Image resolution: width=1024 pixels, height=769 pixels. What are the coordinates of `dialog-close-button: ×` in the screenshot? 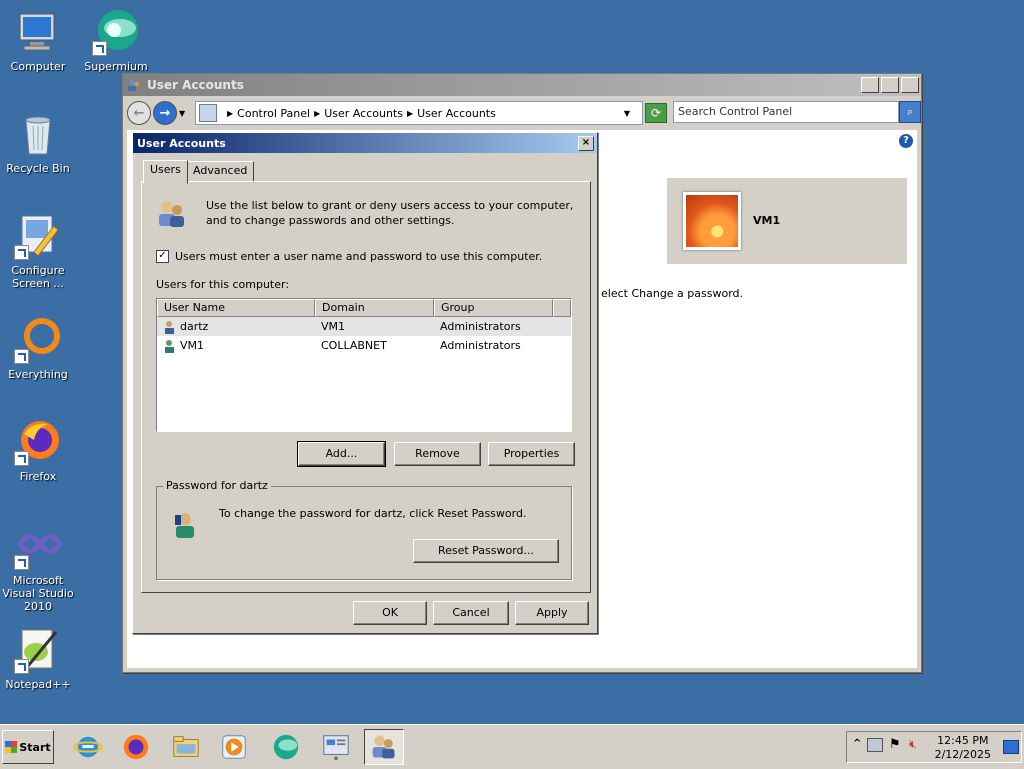 It's located at (586, 143).